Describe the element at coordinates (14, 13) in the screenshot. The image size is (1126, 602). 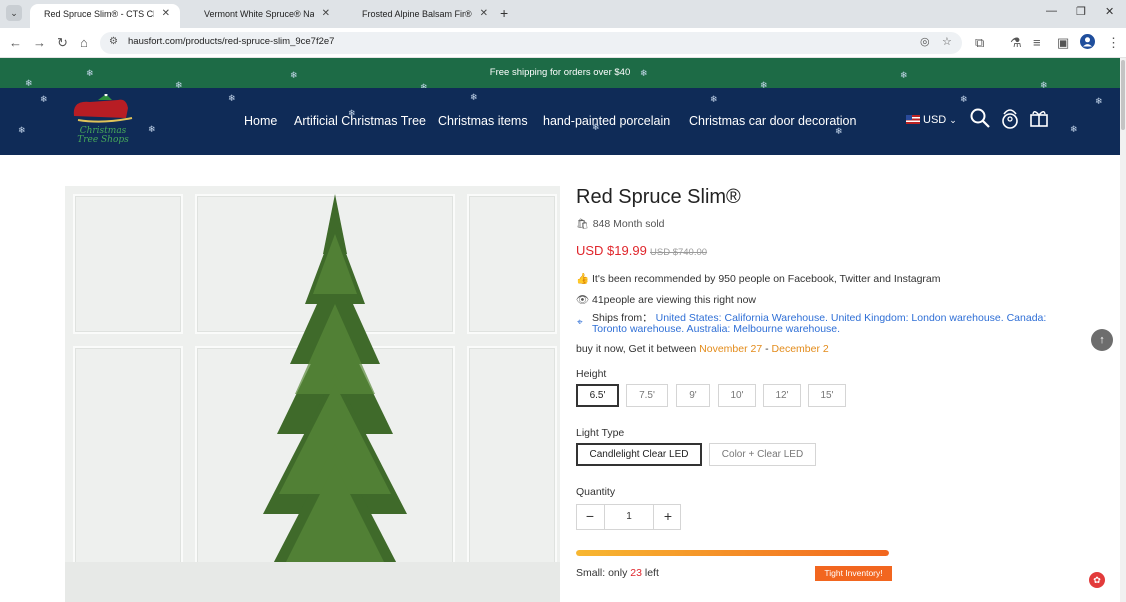
I see `tab-search-icon: ⌄` at that location.